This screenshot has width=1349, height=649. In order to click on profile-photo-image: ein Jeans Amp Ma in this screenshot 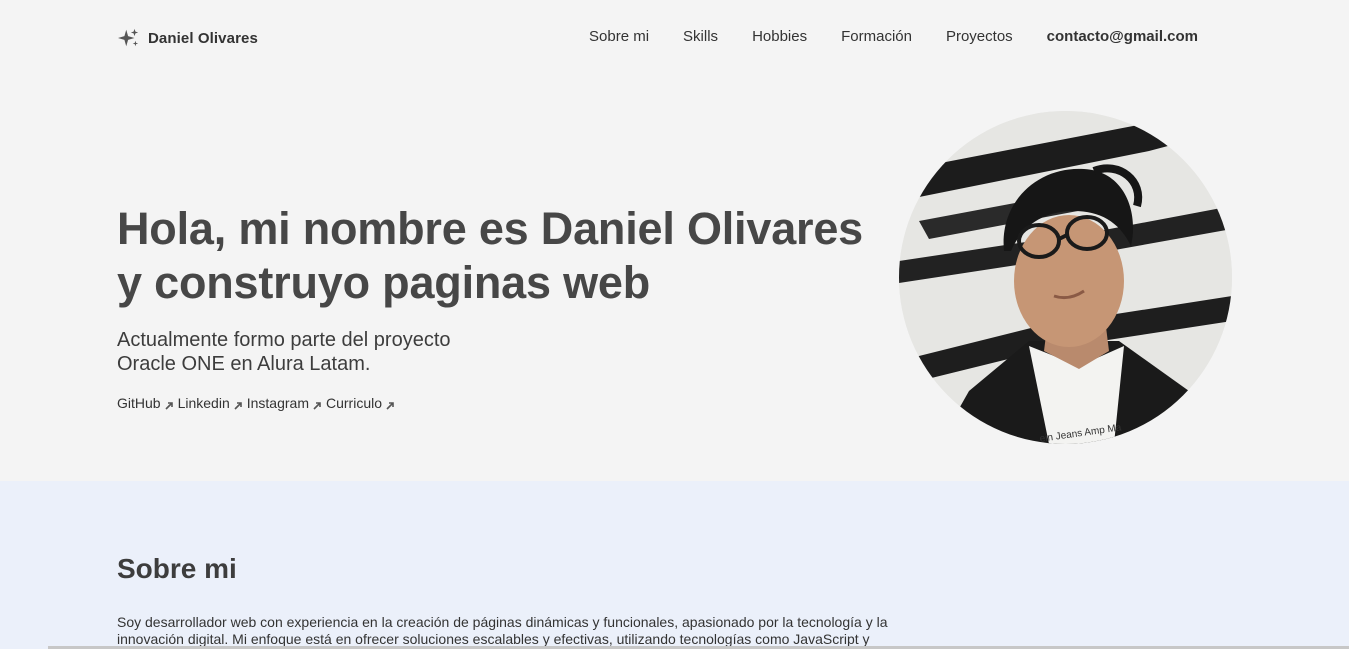, I will do `click(1065, 277)`.